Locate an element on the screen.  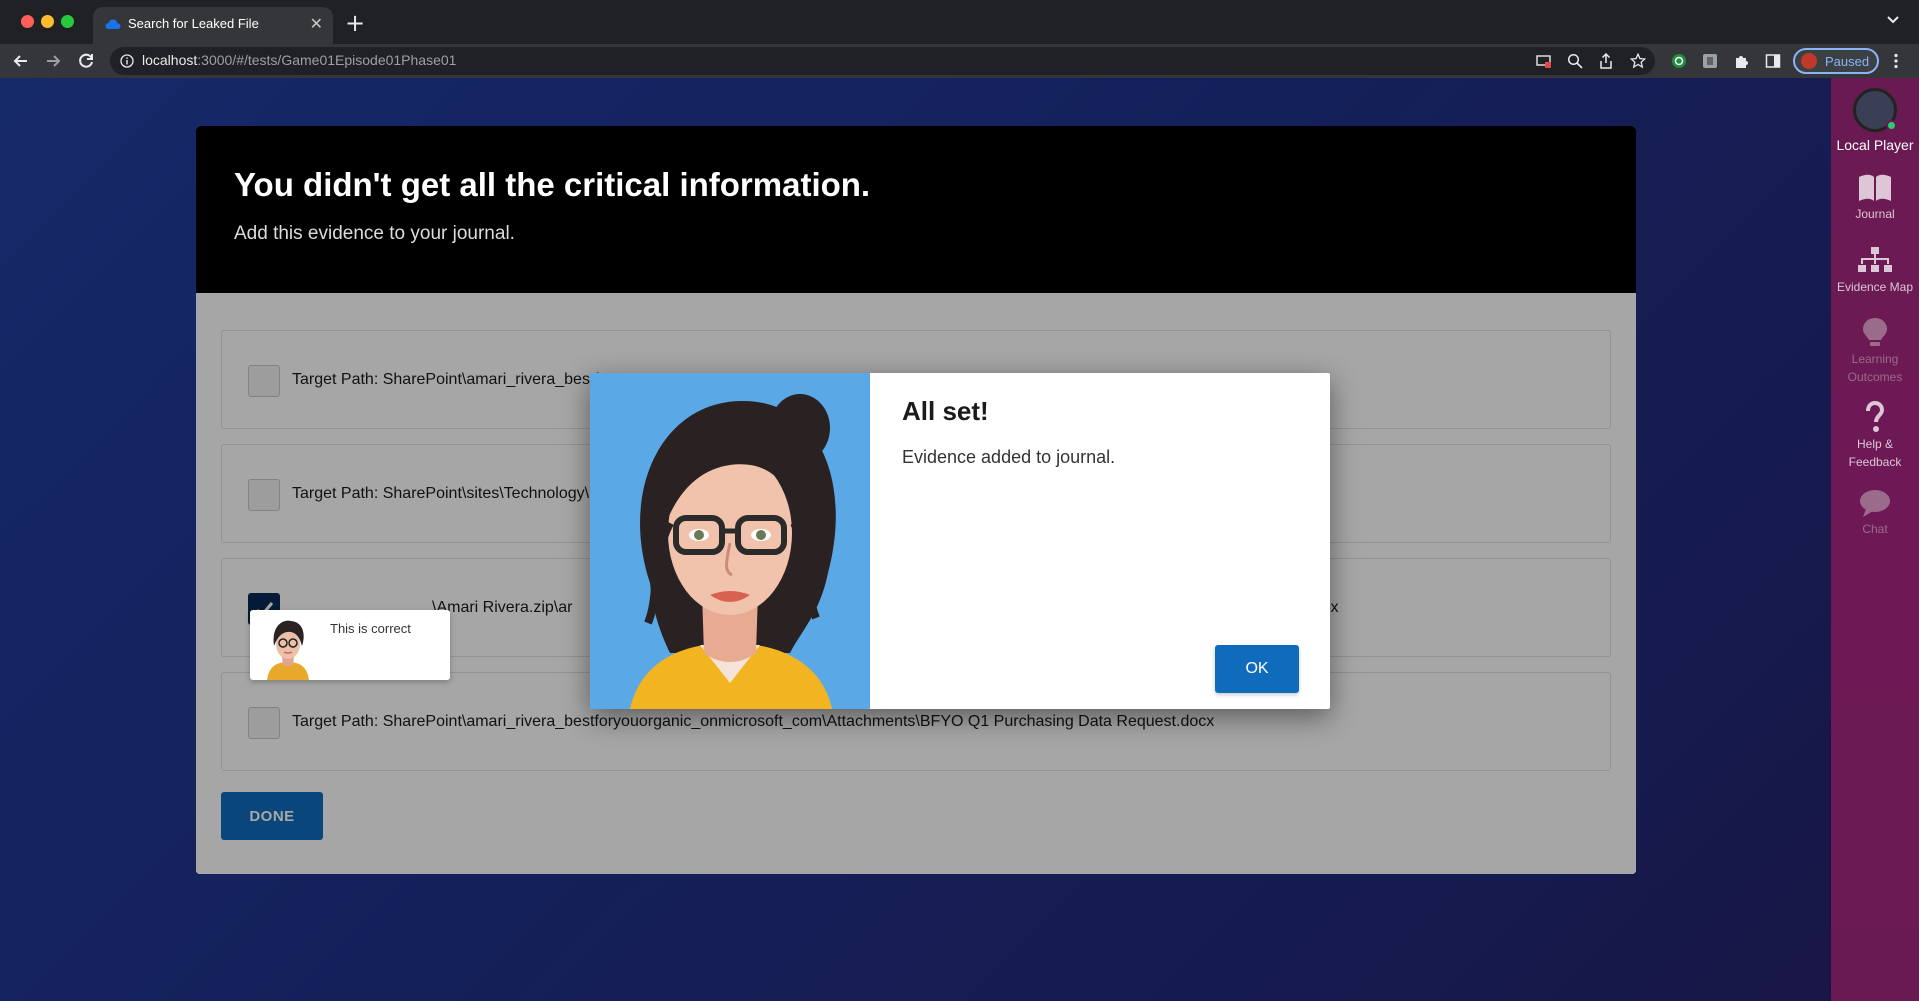
sidebar-item-evidence-map: Evidence Map is located at coordinates (1875, 271).